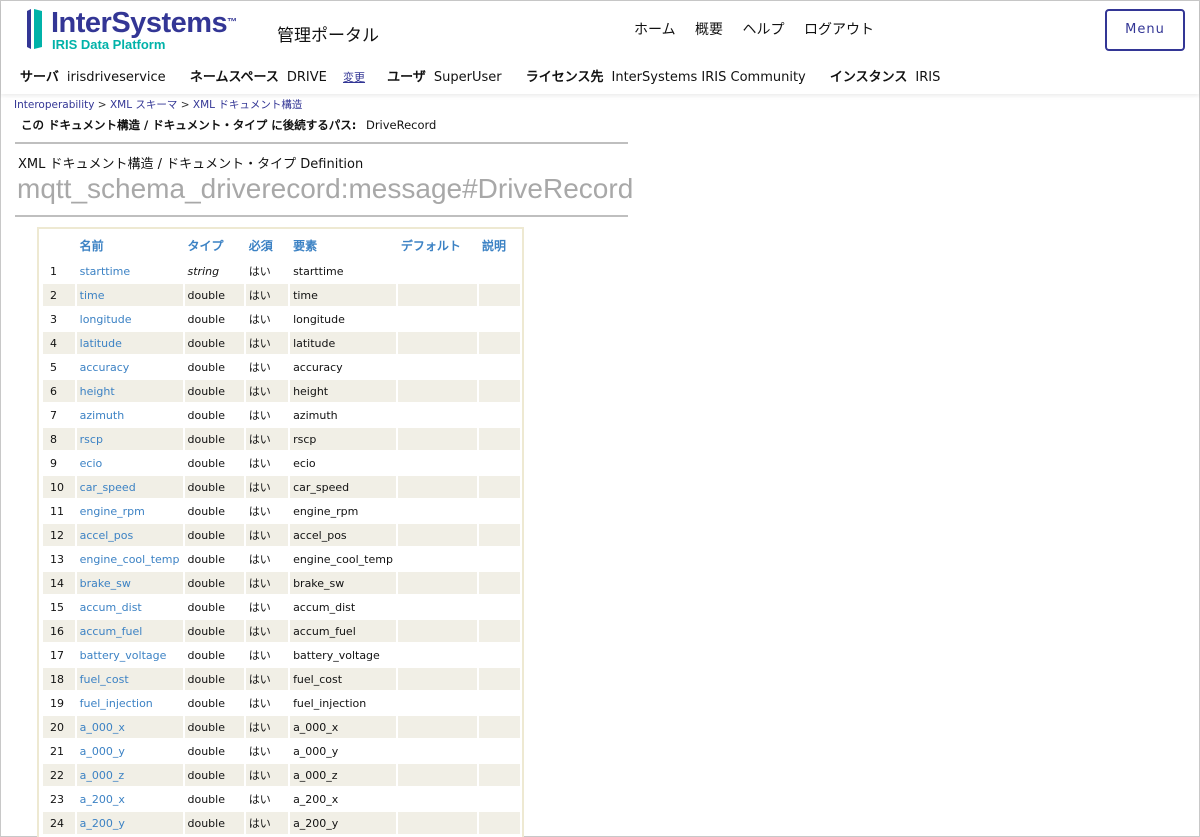 This screenshot has width=1200, height=837. I want to click on field-name-link: longitude, so click(130, 319).